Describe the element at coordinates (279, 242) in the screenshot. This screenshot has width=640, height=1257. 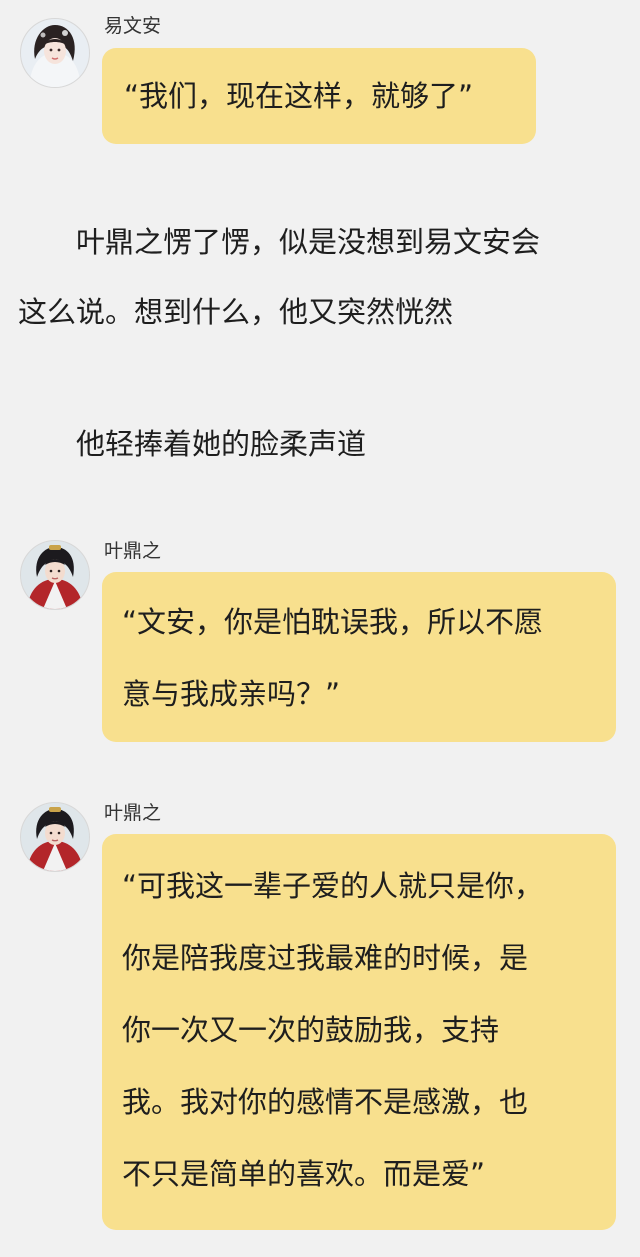
I see `narration-line: 叶鼎之愣了愣，似是没想到易文安会` at that location.